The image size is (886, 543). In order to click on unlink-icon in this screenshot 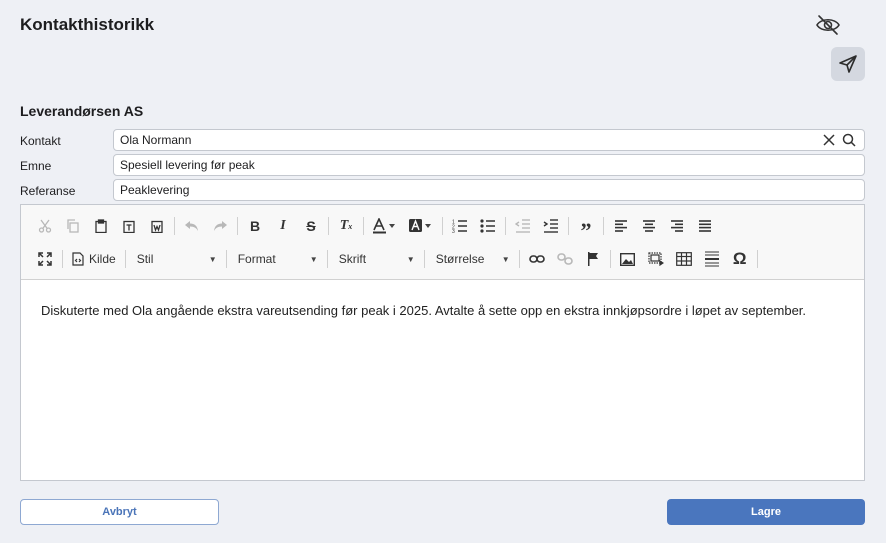, I will do `click(565, 259)`.